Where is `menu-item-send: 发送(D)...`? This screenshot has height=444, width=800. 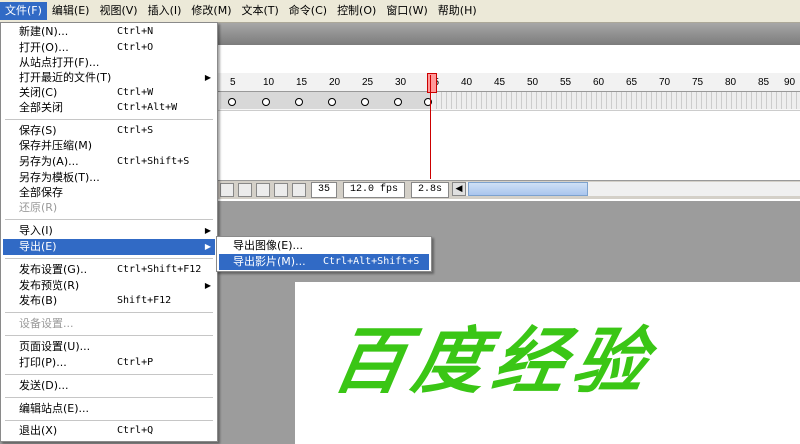 menu-item-send: 发送(D)... is located at coordinates (109, 386).